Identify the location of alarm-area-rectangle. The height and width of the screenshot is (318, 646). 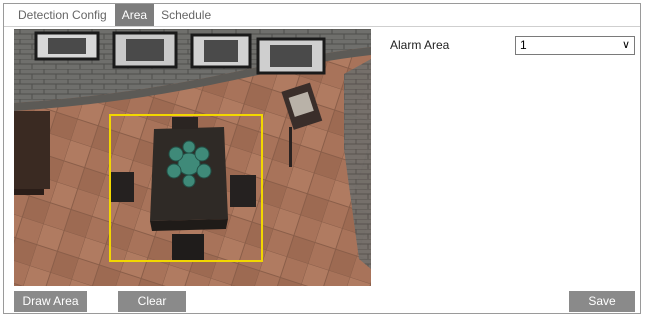
(186, 188).